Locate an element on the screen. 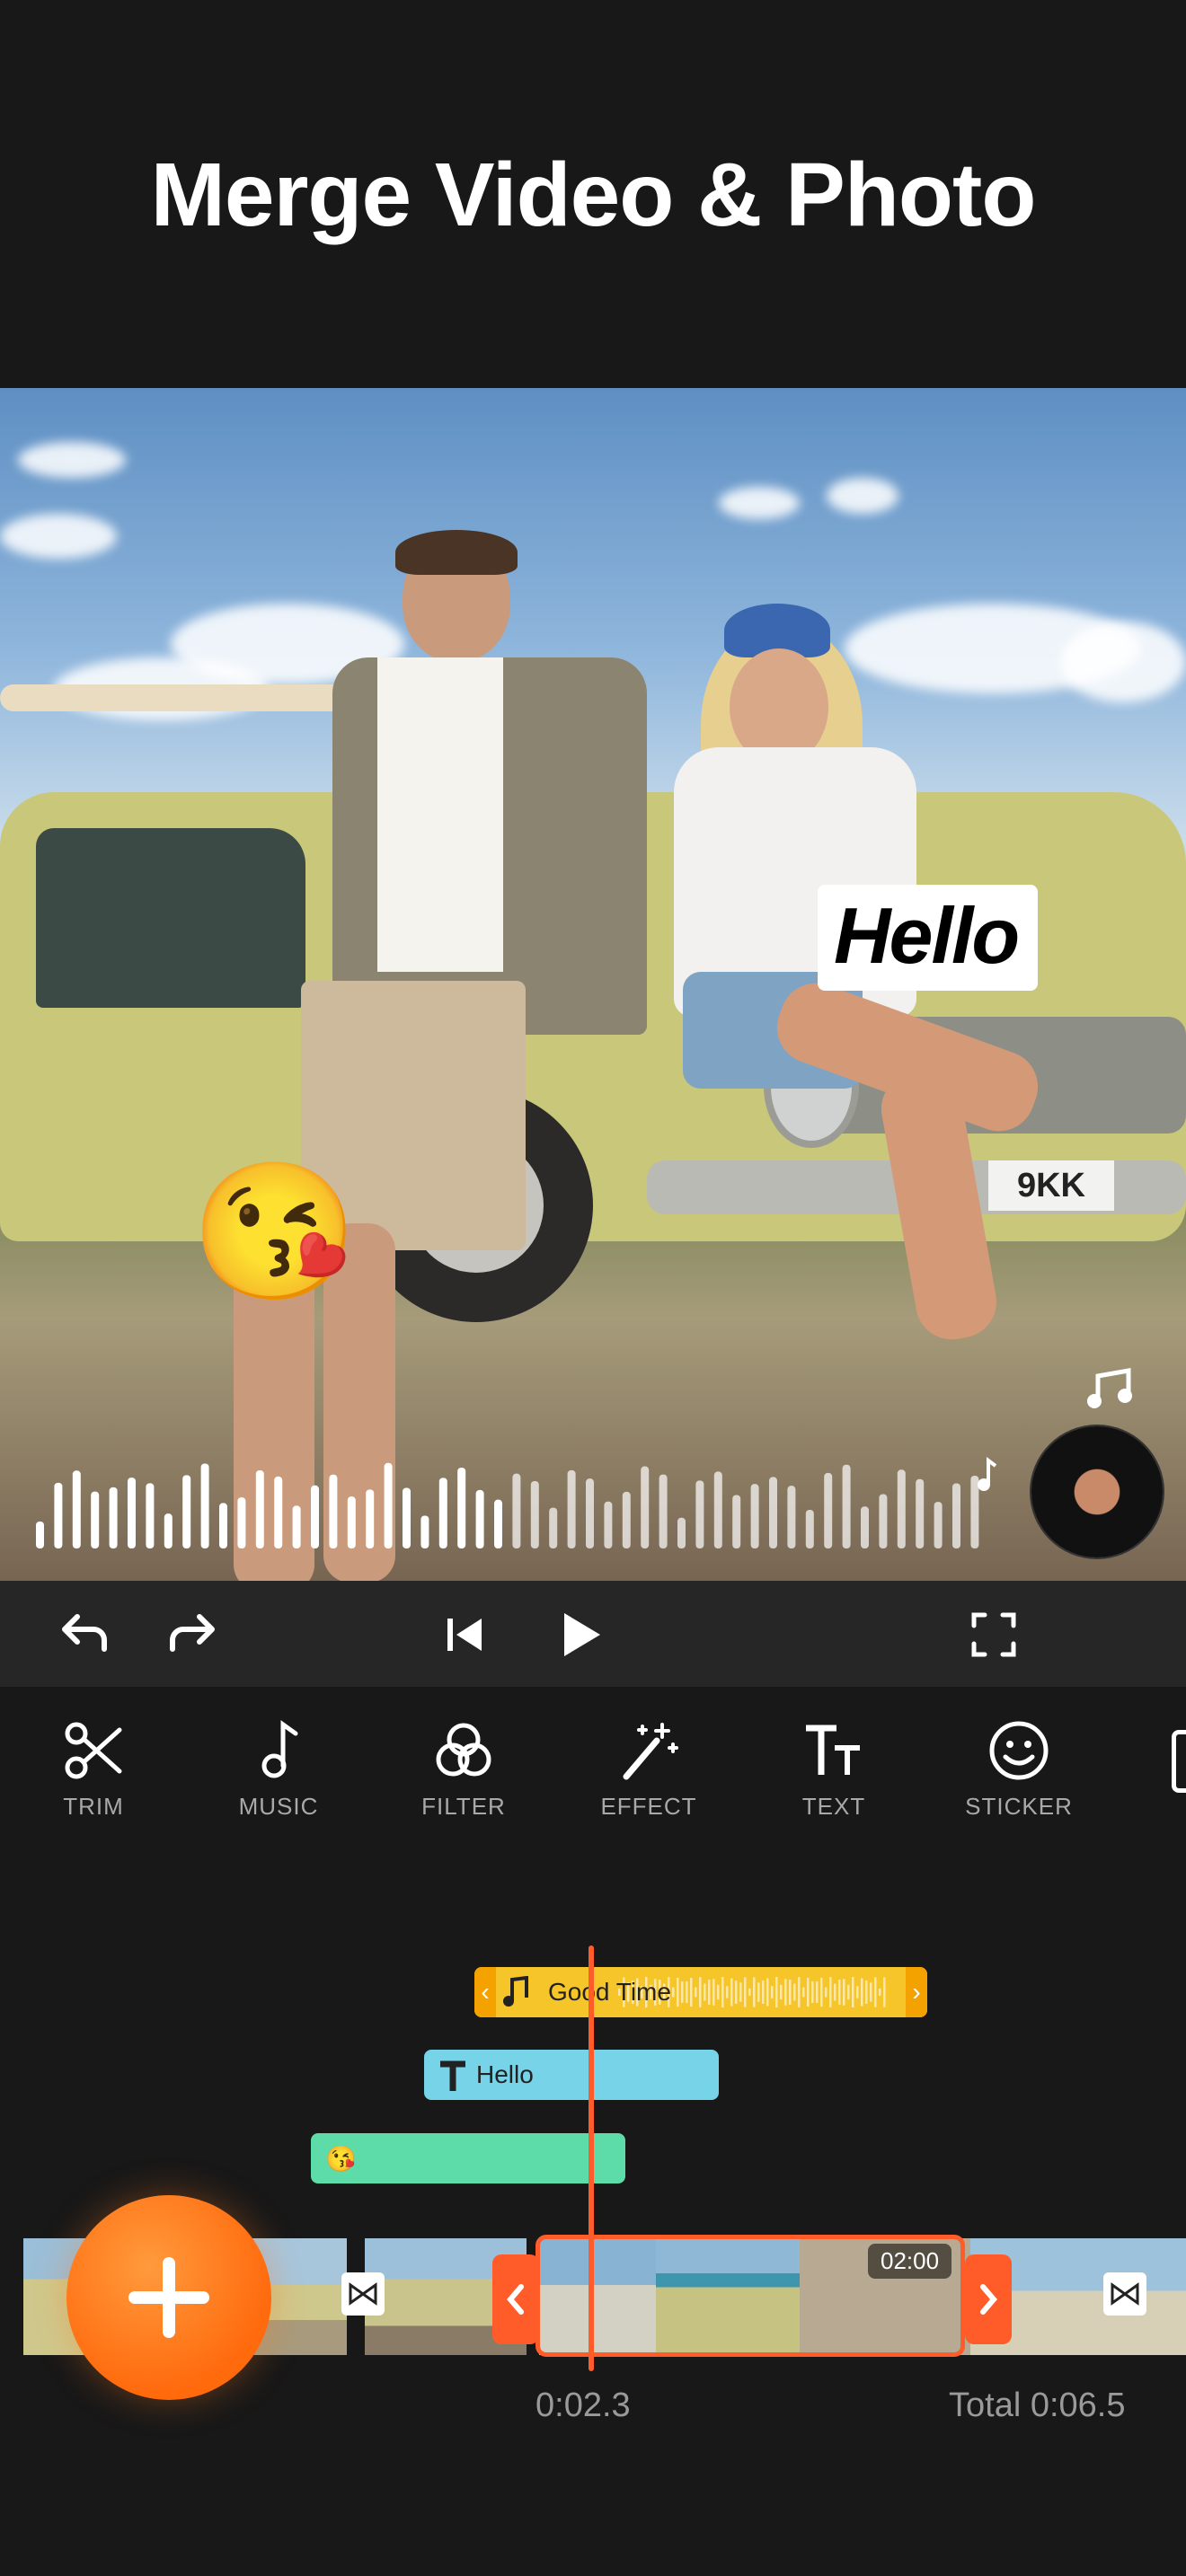 The height and width of the screenshot is (2576, 1186). more-tool-icon is located at coordinates (1179, 1761).